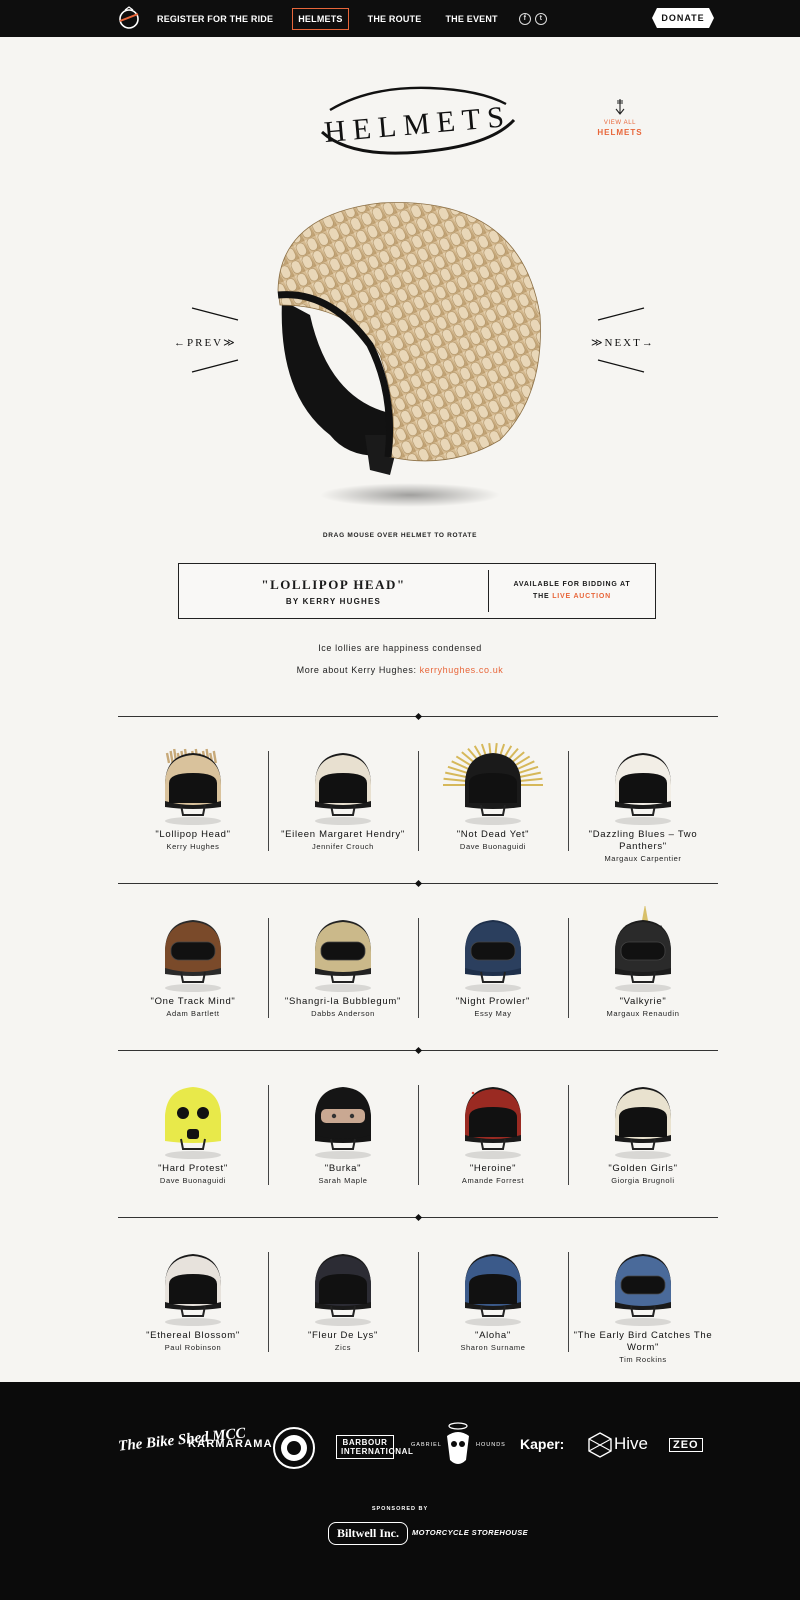 The width and height of the screenshot is (800, 1600). I want to click on logo-gabriel: GABRIEL, so click(426, 1445).